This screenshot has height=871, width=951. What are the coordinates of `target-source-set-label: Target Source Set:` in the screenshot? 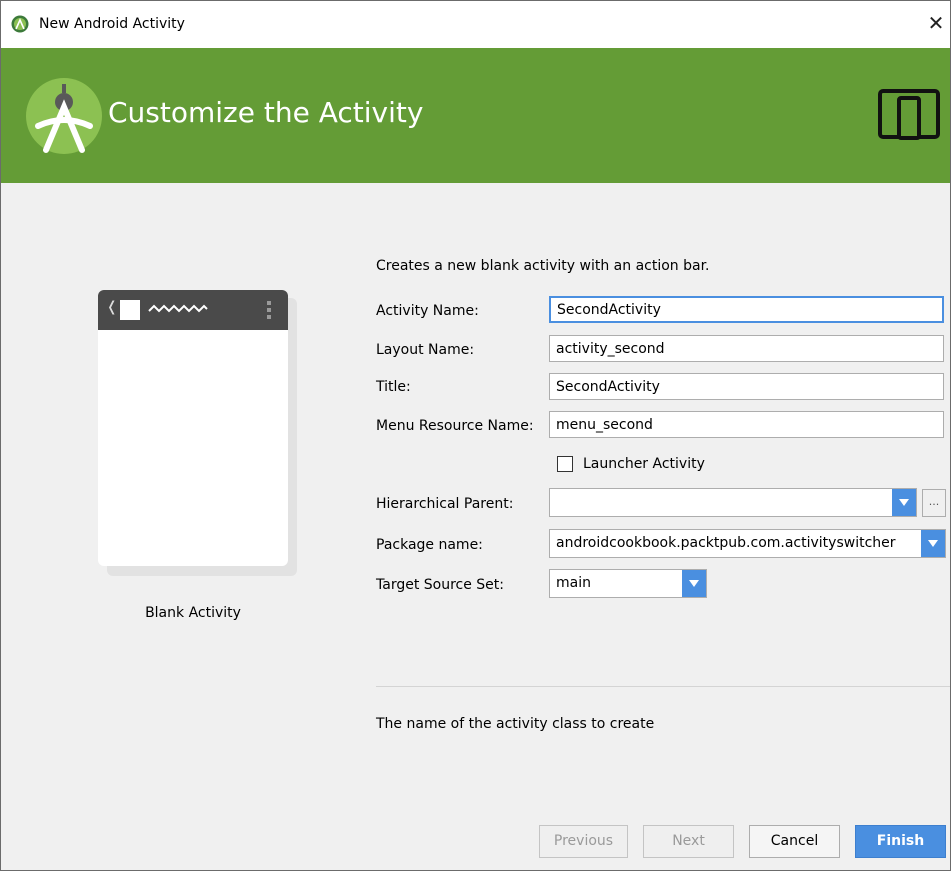 It's located at (440, 585).